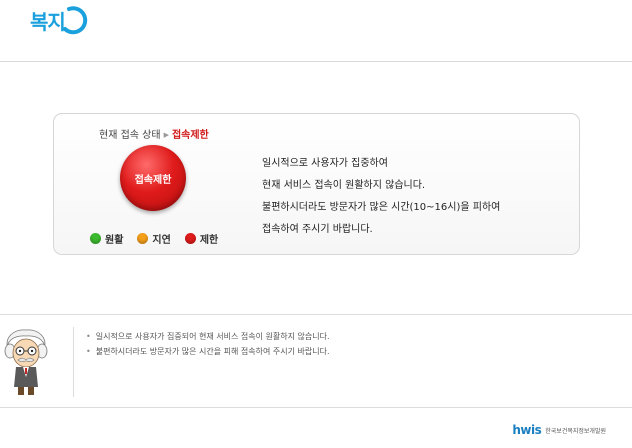 The width and height of the screenshot is (632, 448). What do you see at coordinates (166, 135) in the screenshot?
I see `arrow-right-icon: ▶` at bounding box center [166, 135].